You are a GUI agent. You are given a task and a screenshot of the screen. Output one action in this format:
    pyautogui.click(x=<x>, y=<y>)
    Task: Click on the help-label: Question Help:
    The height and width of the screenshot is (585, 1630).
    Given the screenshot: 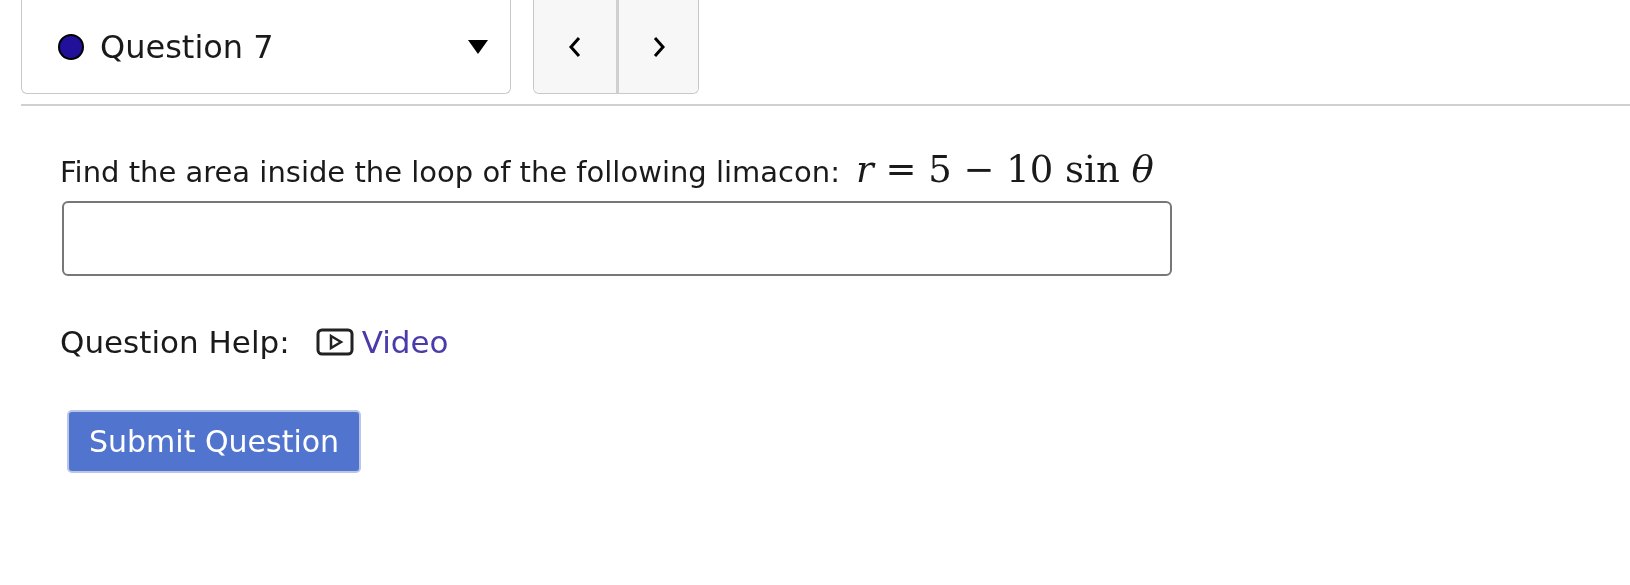 What is the action you would take?
    pyautogui.click(x=175, y=342)
    